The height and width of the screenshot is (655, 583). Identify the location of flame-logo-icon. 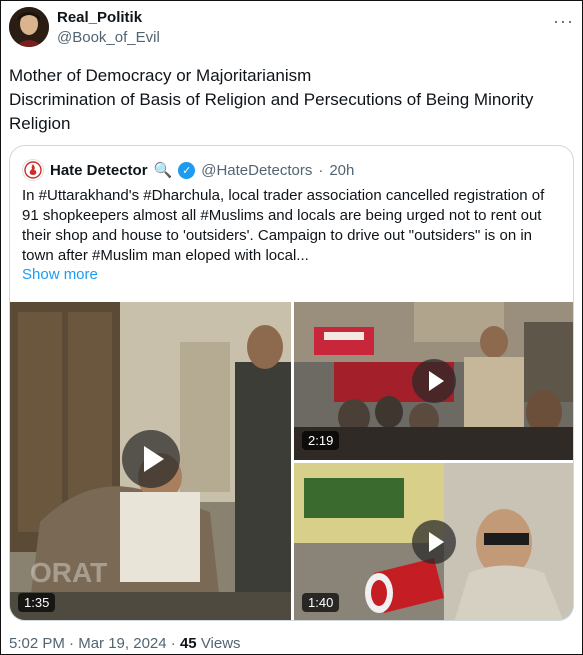
(33, 170).